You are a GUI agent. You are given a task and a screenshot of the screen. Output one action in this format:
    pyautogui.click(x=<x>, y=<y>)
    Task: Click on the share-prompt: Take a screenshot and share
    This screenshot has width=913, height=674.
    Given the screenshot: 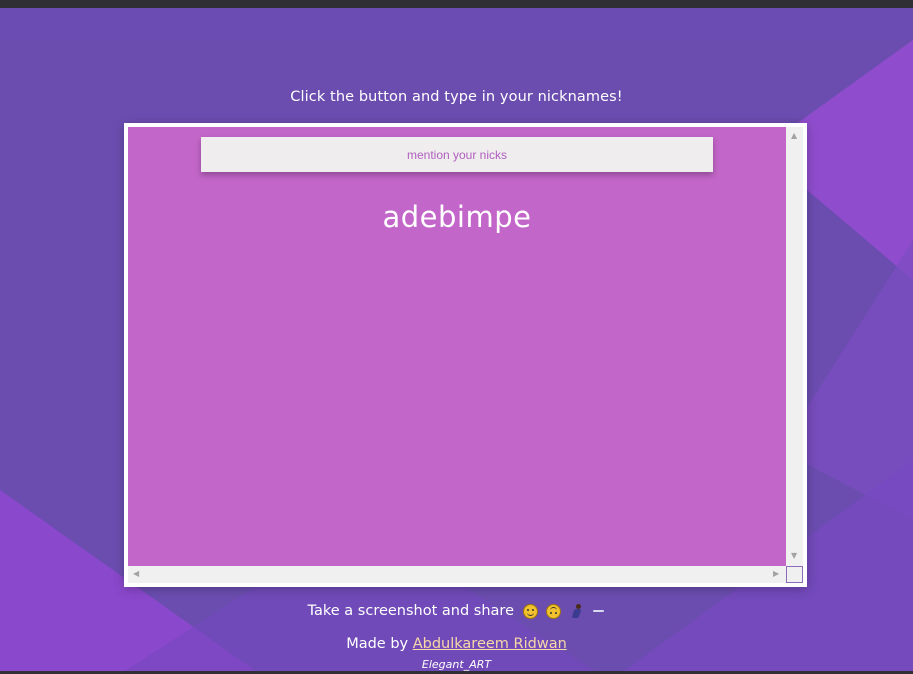 What is the action you would take?
    pyautogui.click(x=456, y=611)
    